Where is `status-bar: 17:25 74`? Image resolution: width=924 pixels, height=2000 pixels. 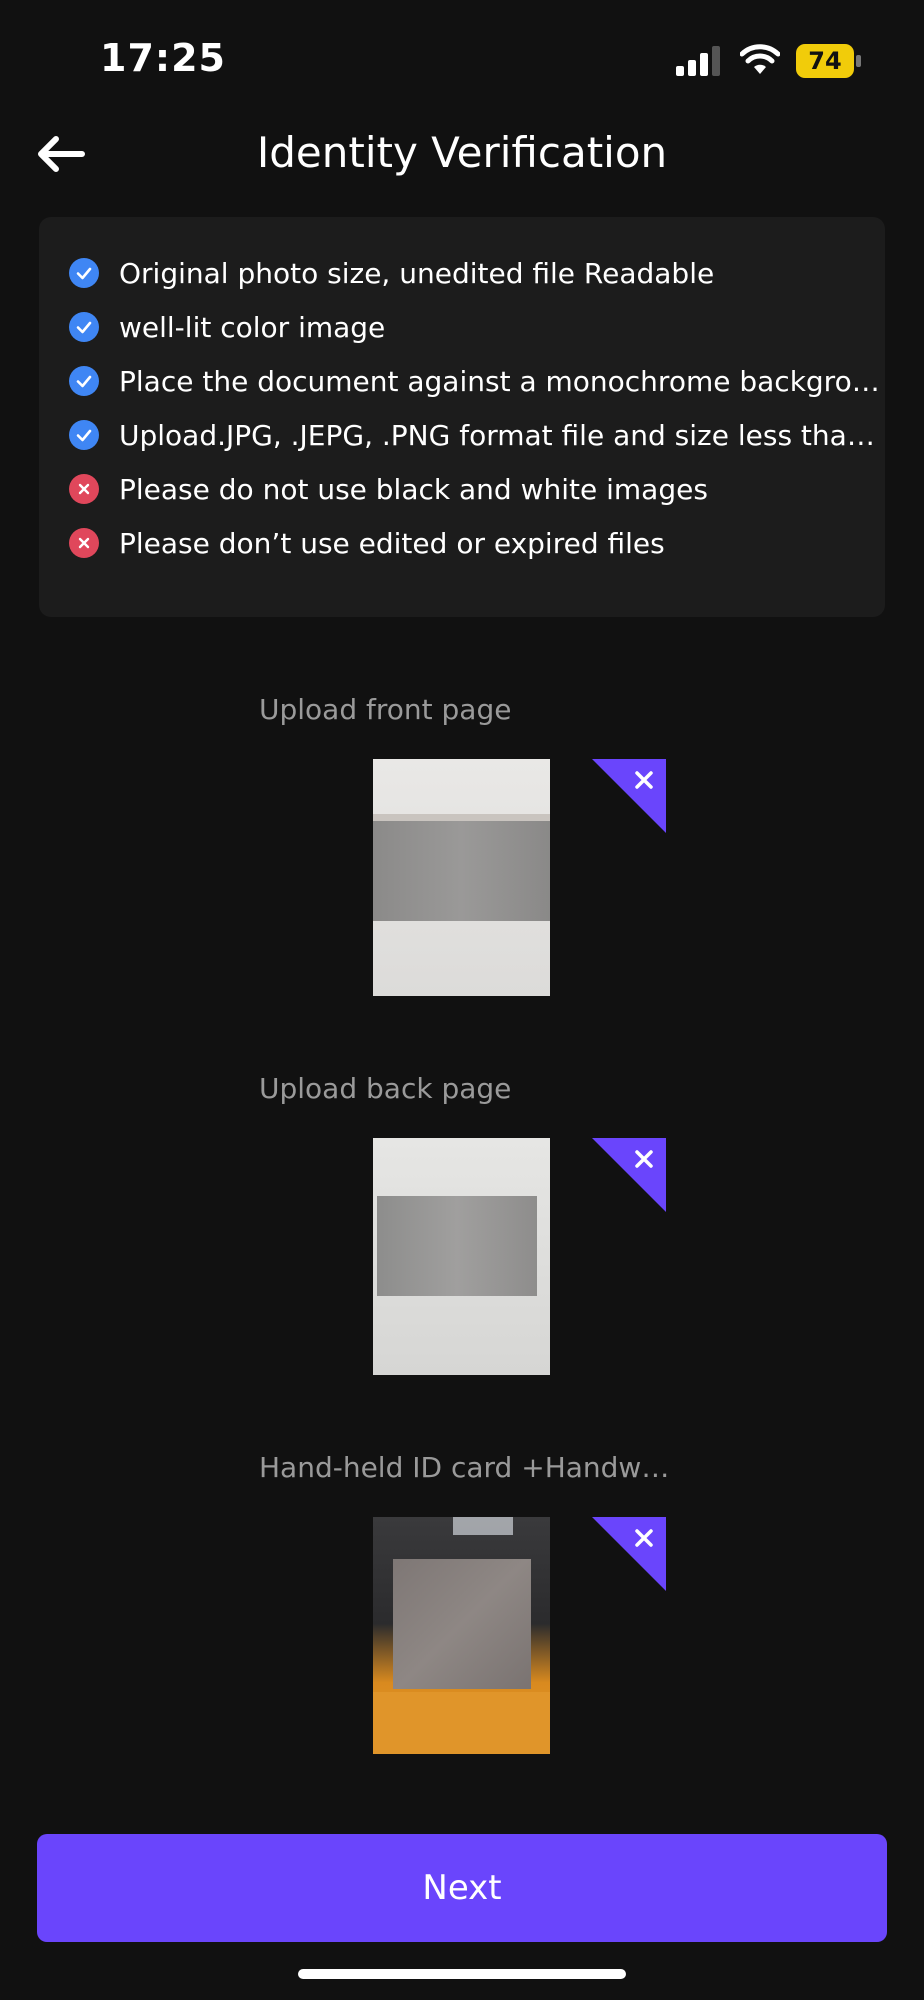
status-bar: 17:25 74 is located at coordinates (462, 55).